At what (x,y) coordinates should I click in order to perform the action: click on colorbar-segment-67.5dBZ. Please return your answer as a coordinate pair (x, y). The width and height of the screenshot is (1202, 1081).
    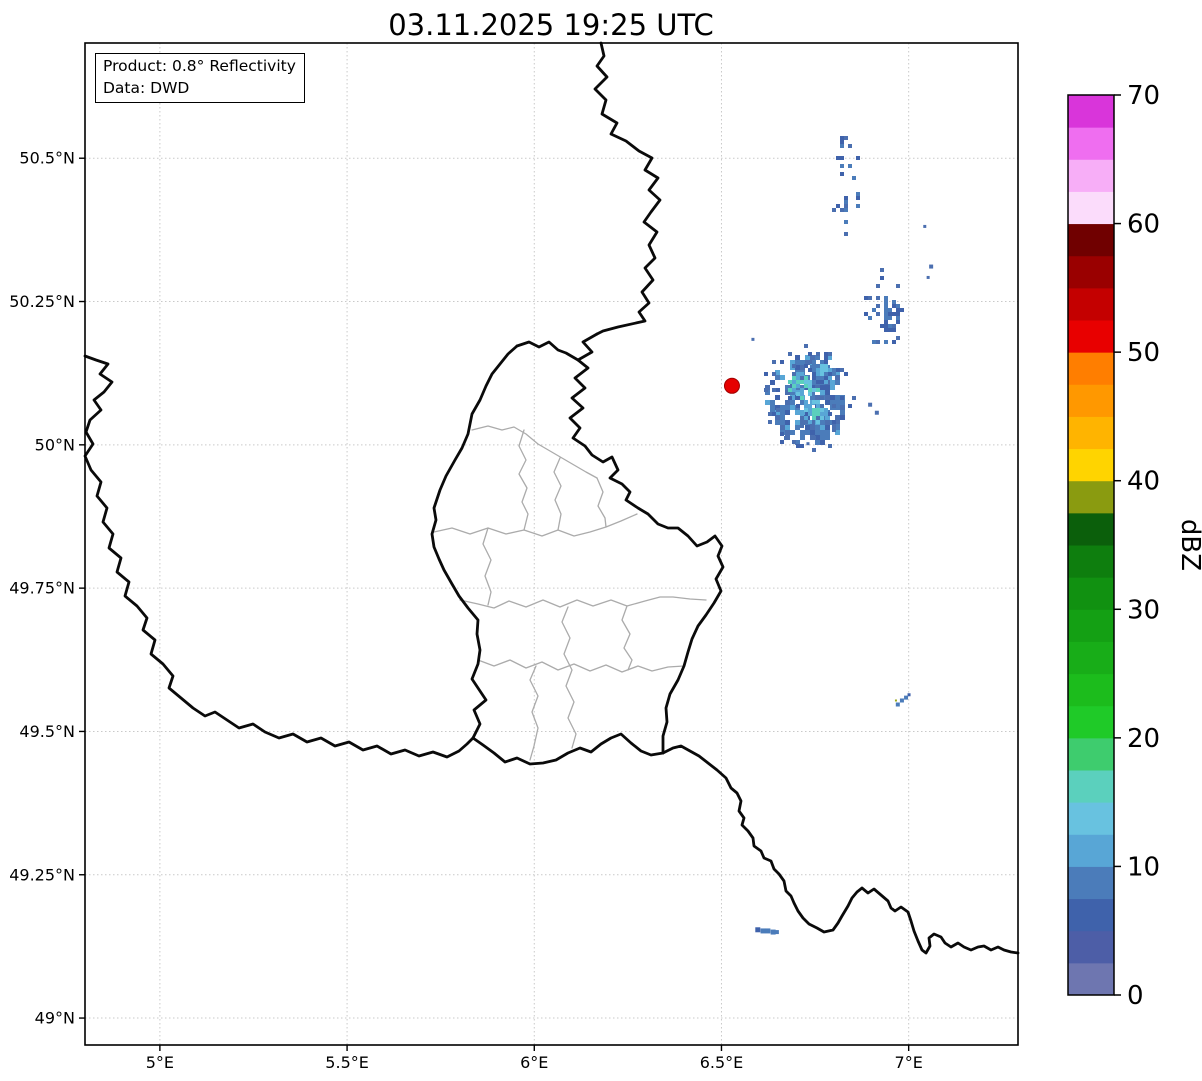
    Looking at the image, I should click on (1091, 111).